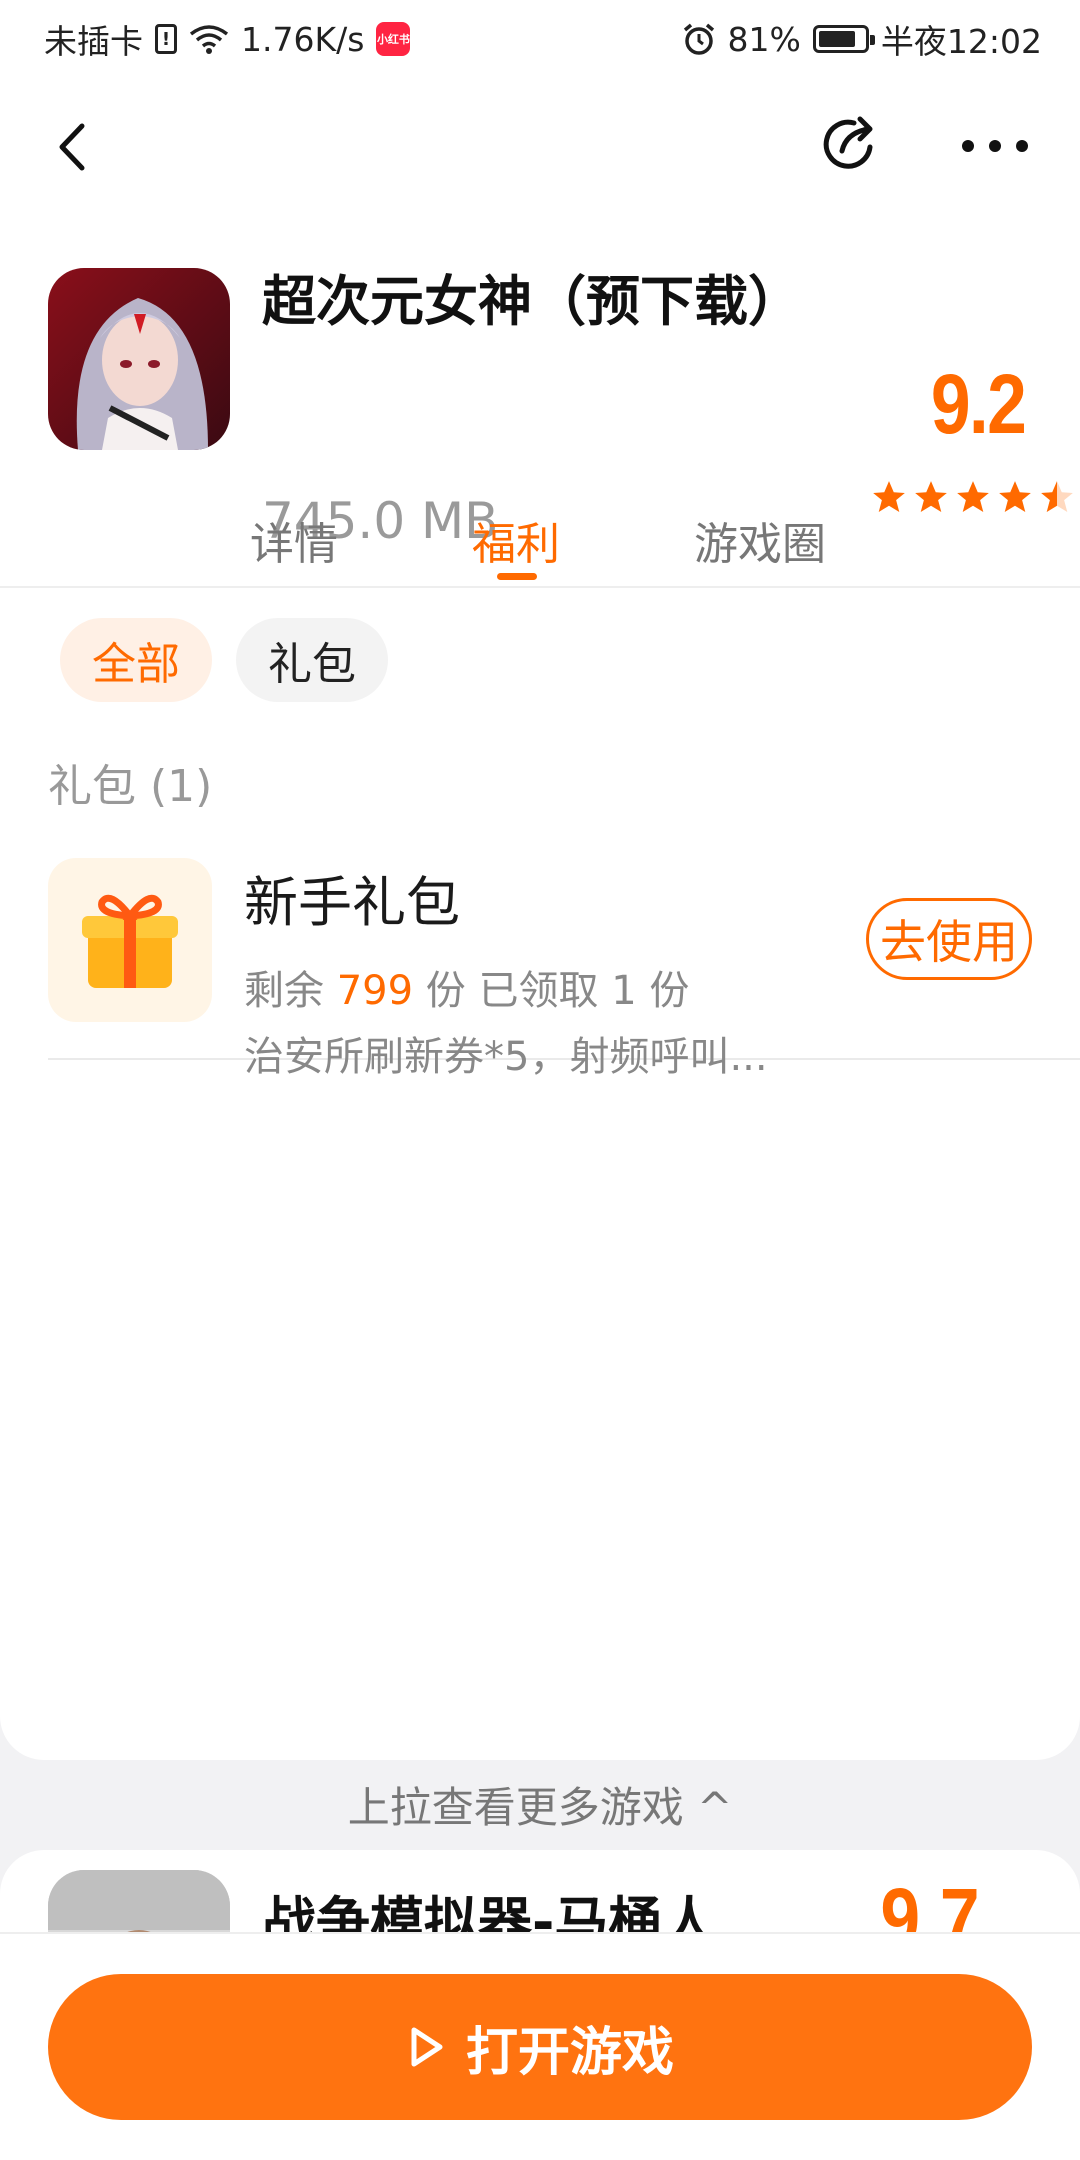 This screenshot has height=2160, width=1080. Describe the element at coordinates (949, 939) in the screenshot. I see `use-gift-button: 去使用` at that location.